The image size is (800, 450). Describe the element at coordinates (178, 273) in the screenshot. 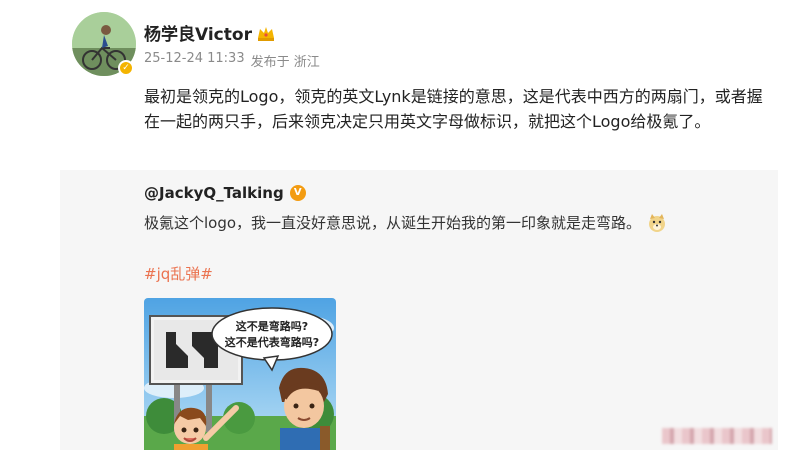

I see `hashtag-link: #jq乱弹#` at that location.